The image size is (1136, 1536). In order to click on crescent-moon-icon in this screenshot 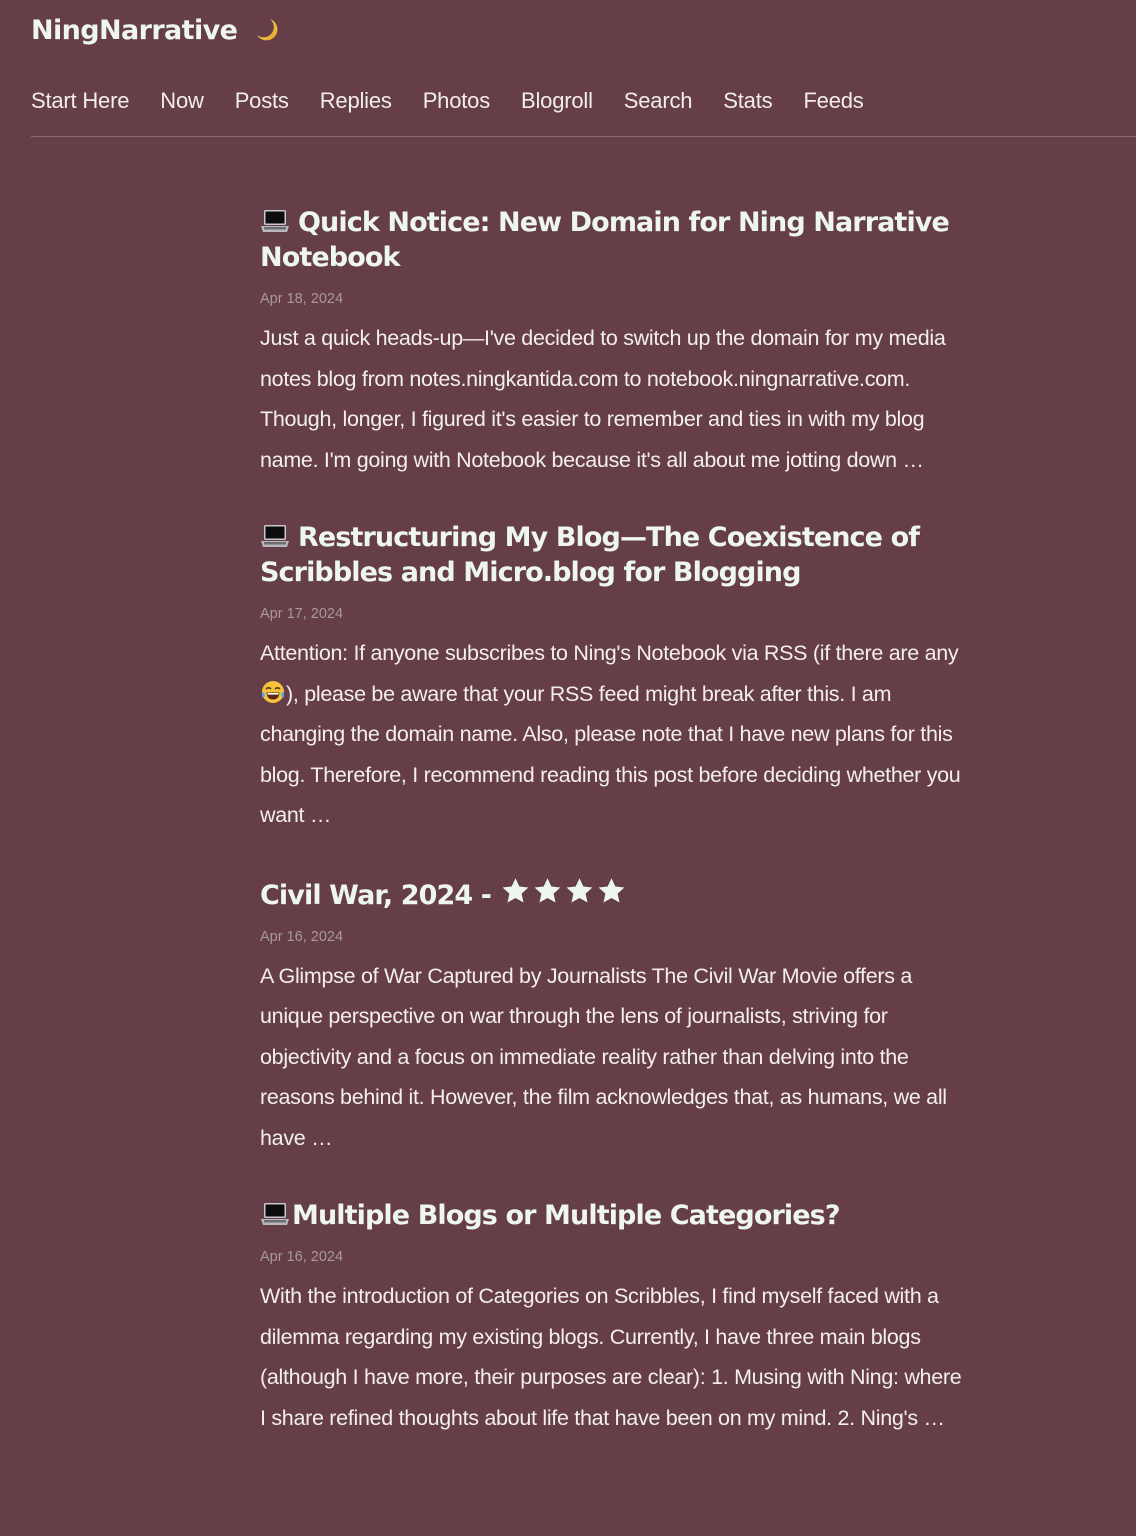, I will do `click(267, 30)`.